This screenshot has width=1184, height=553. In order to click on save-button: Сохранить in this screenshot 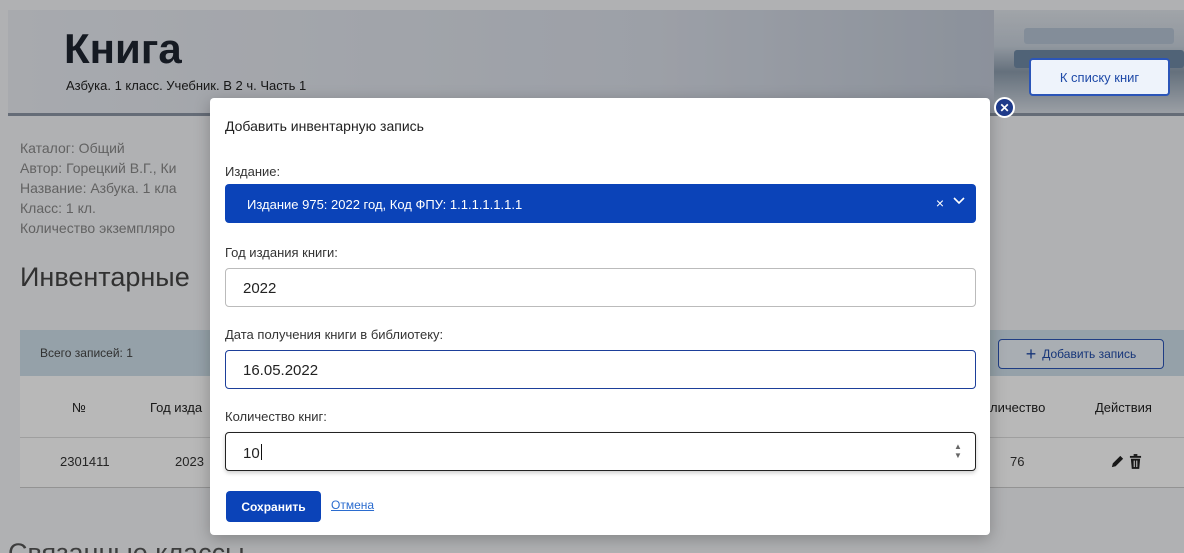, I will do `click(273, 506)`.